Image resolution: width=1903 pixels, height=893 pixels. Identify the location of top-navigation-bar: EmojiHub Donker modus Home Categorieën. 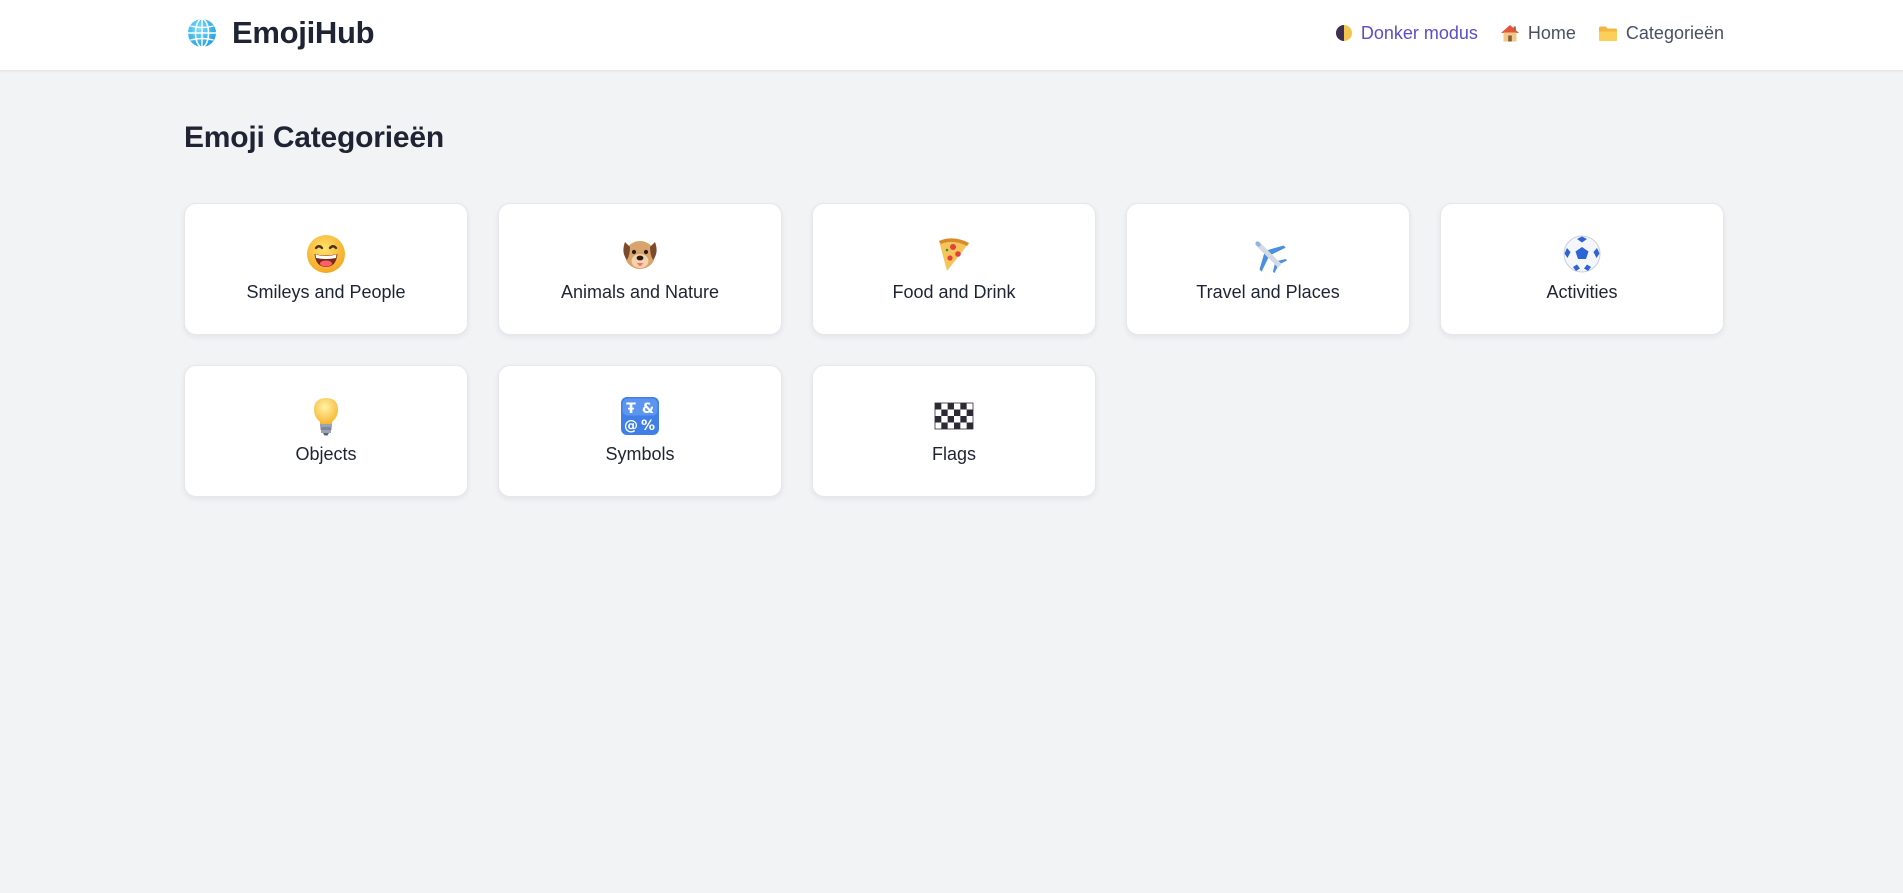
(951, 35).